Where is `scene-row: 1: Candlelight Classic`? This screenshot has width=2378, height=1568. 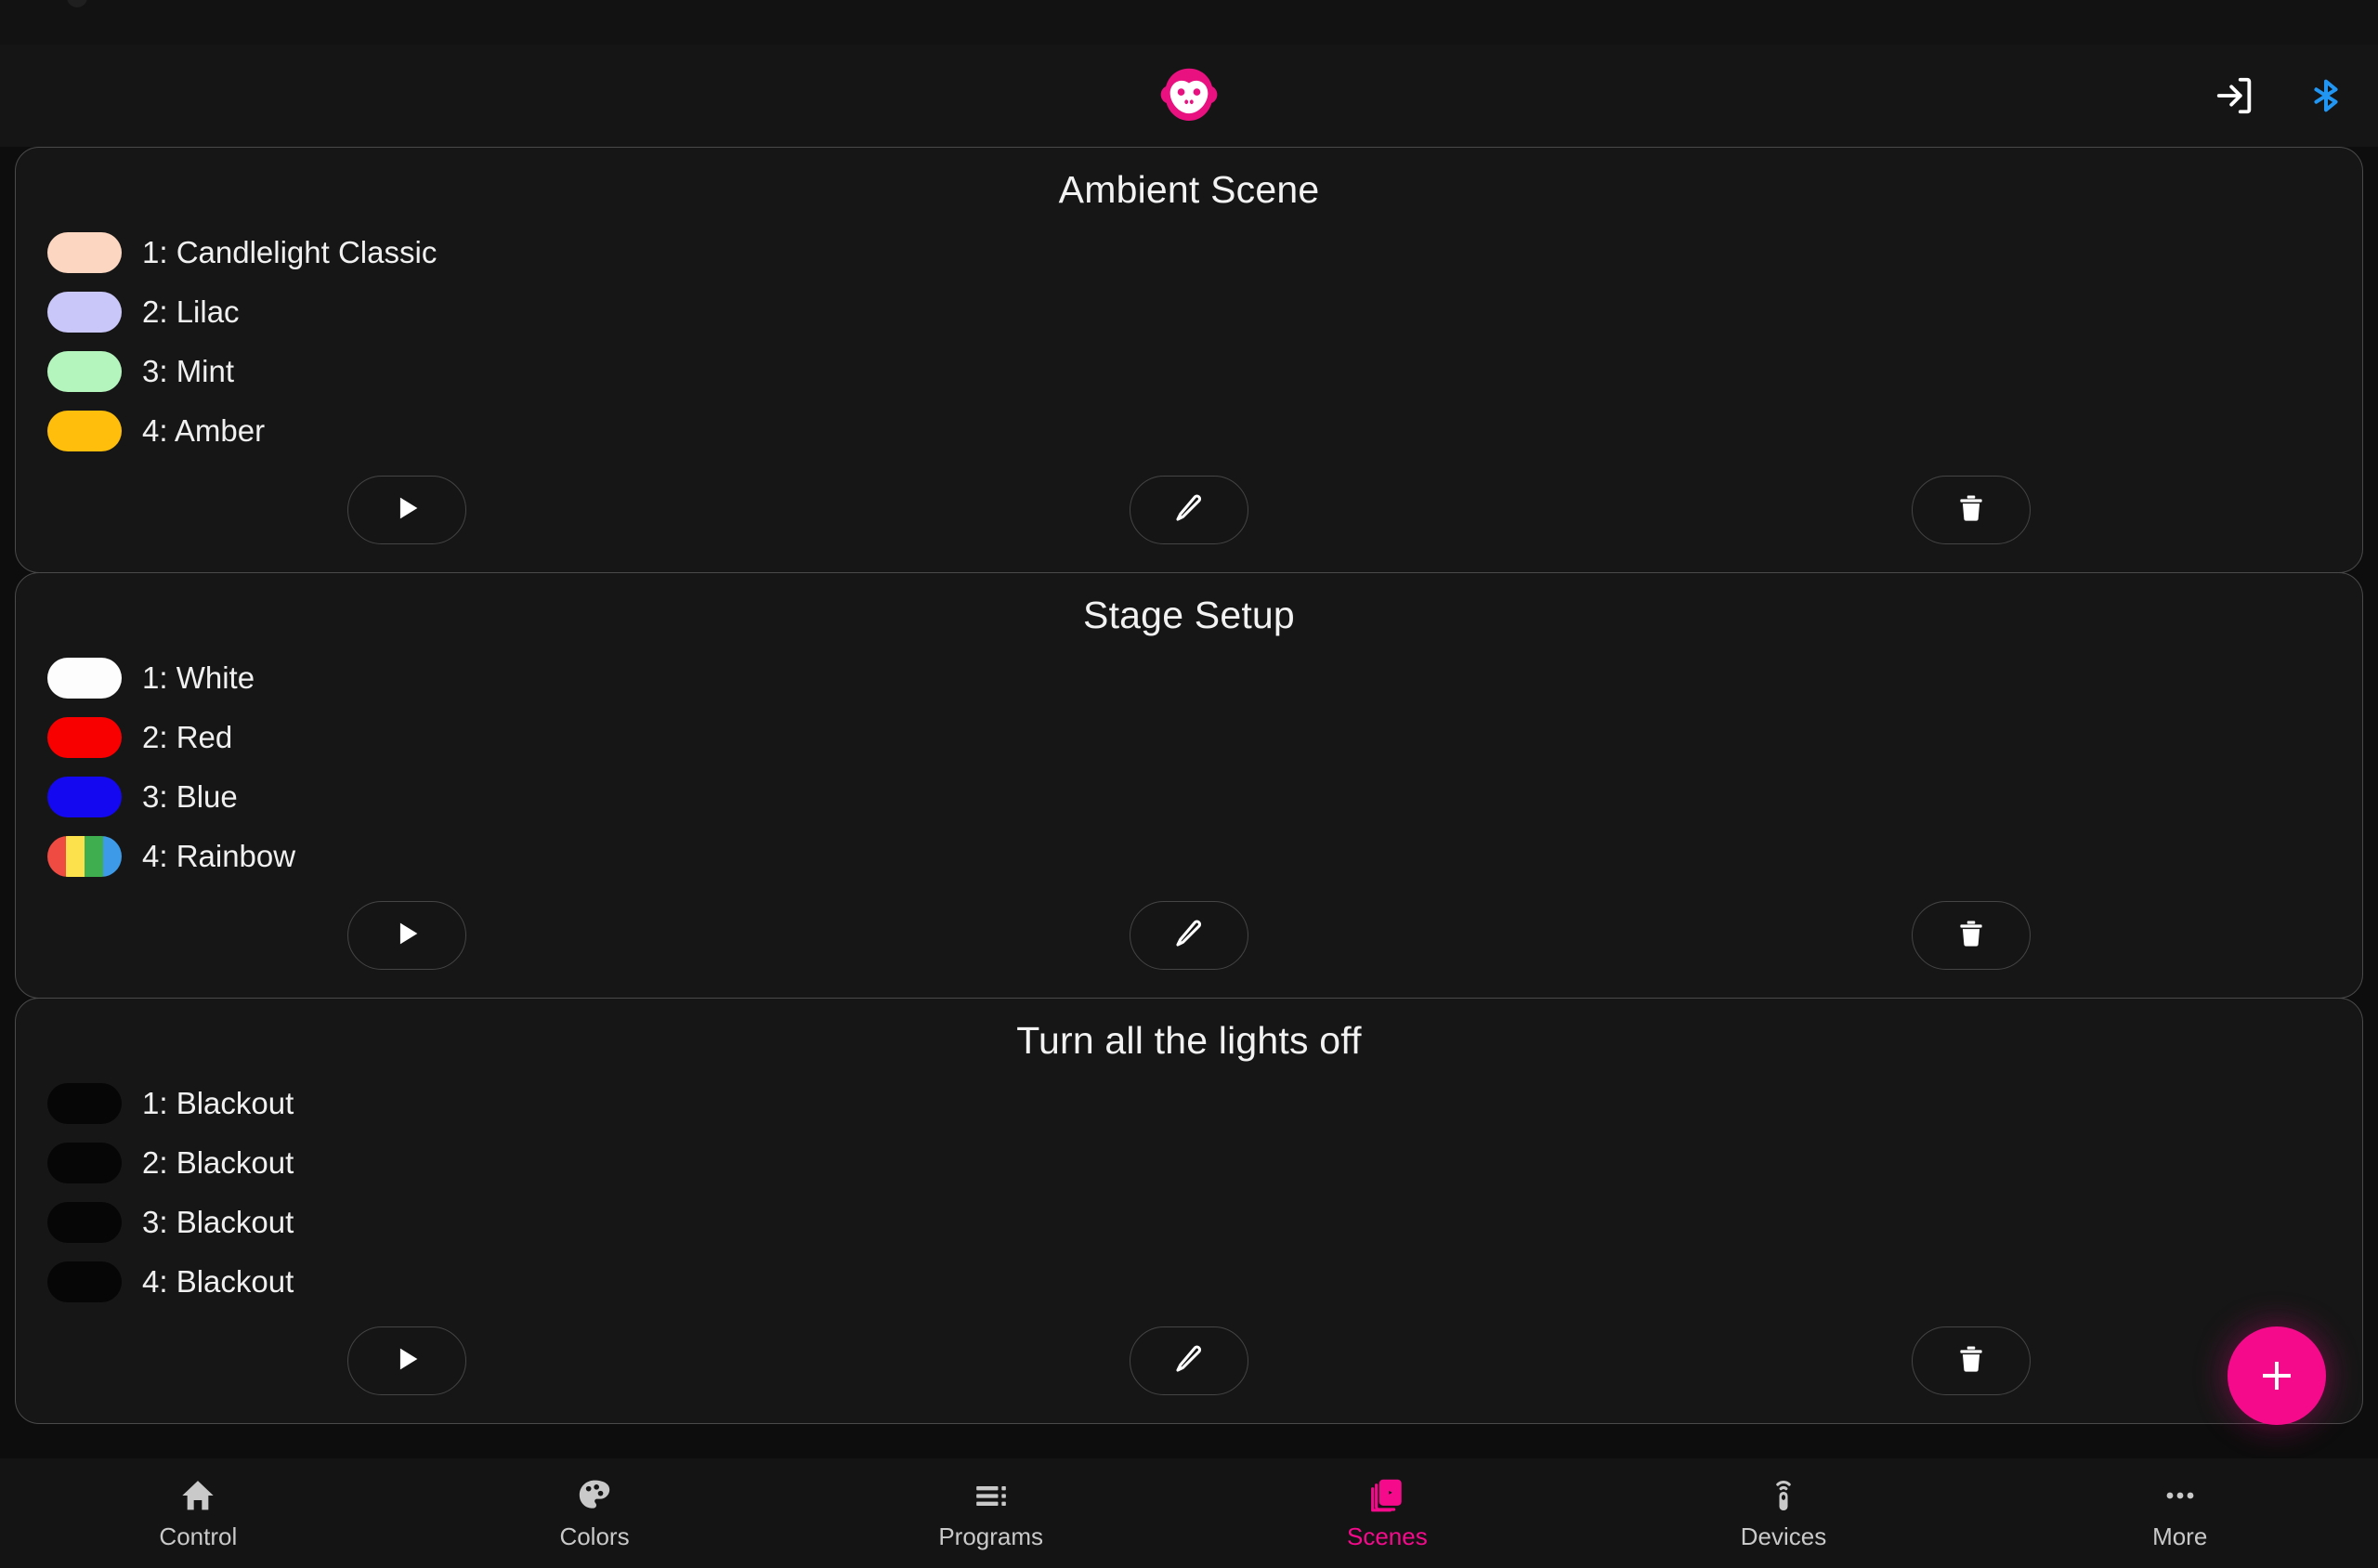
scene-row: 1: Candlelight Classic is located at coordinates (1204, 252).